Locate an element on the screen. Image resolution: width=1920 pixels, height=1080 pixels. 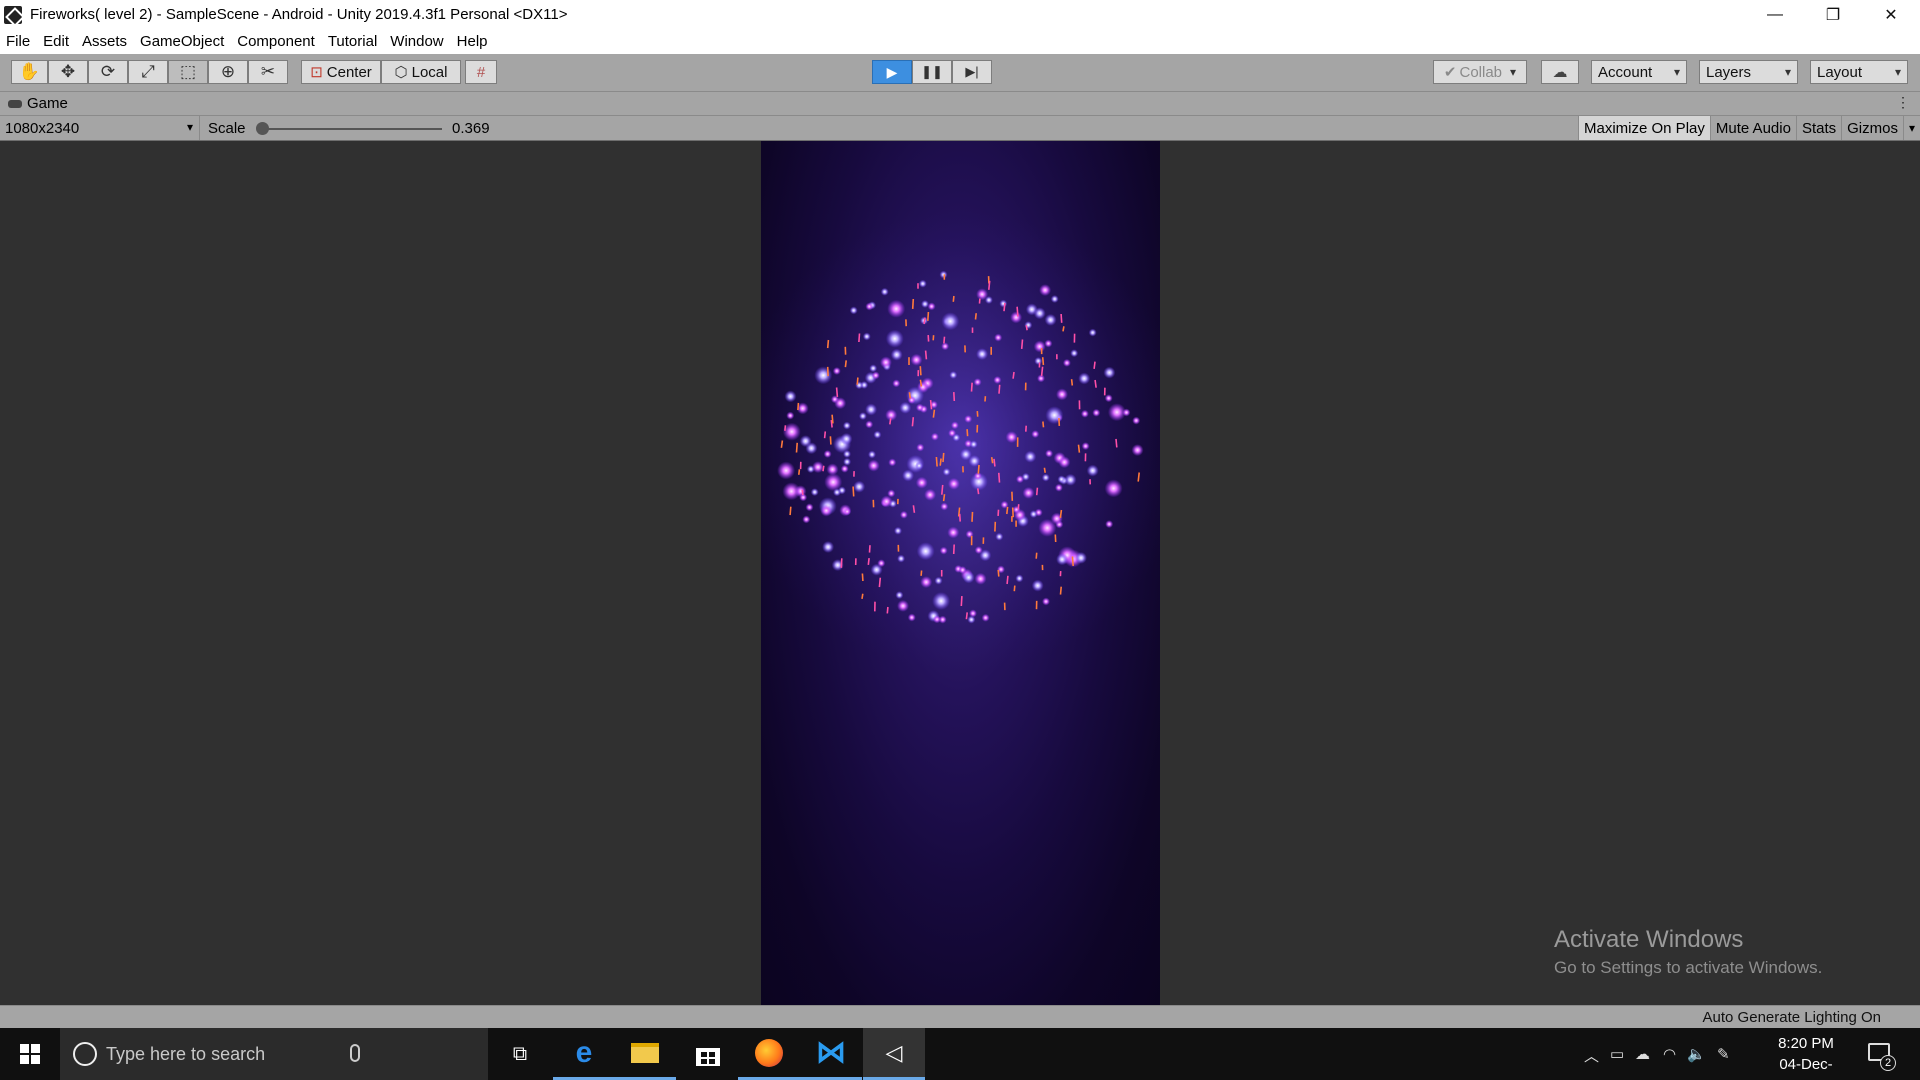
transform-tool-button: ⊕ is located at coordinates (228, 72).